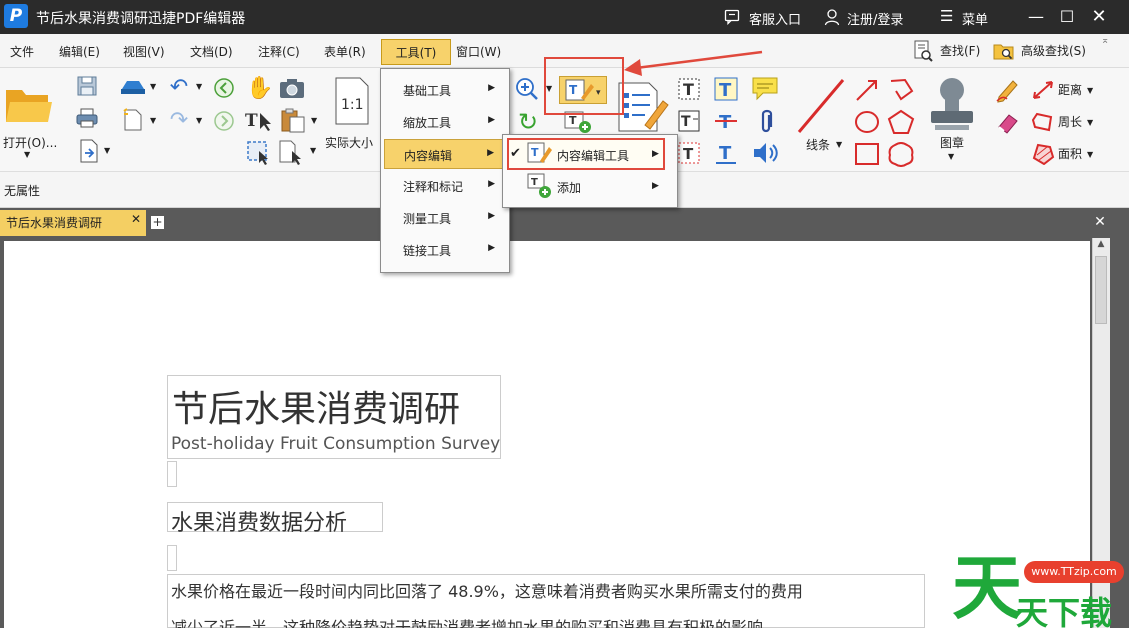  Describe the element at coordinates (726, 121) in the screenshot. I see `strikethrough-icon: T` at that location.